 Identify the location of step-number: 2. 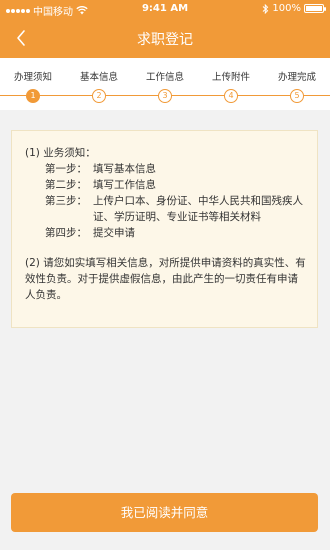
(99, 96).